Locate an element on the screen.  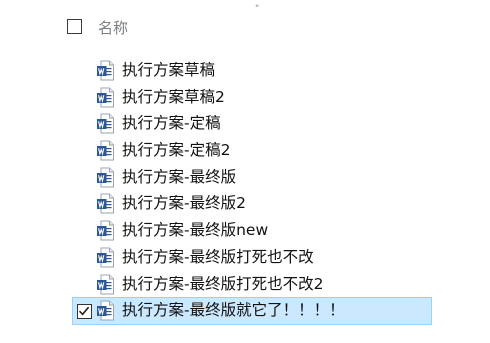
file-name: 执行方案-最终版打死也不改 is located at coordinates (218, 256).